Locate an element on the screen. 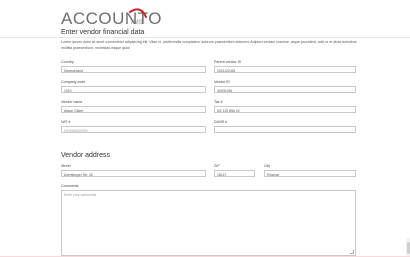  company-code-label: Company code is located at coordinates (73, 82).